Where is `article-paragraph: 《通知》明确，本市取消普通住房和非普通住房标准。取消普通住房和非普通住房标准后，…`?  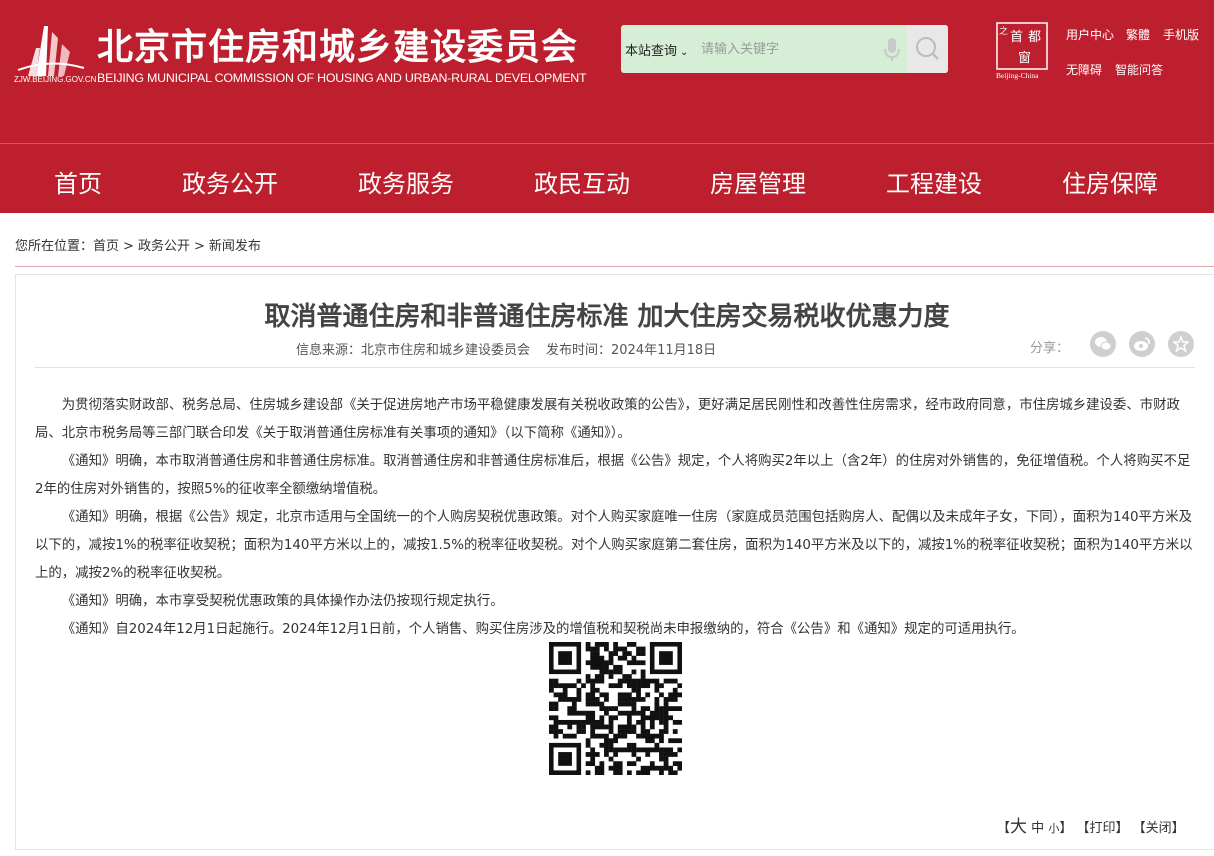
article-paragraph: 《通知》明确，本市取消普通住房和非普通住房标准。取消普通住房和非普通住房标准后，… is located at coordinates (613, 475).